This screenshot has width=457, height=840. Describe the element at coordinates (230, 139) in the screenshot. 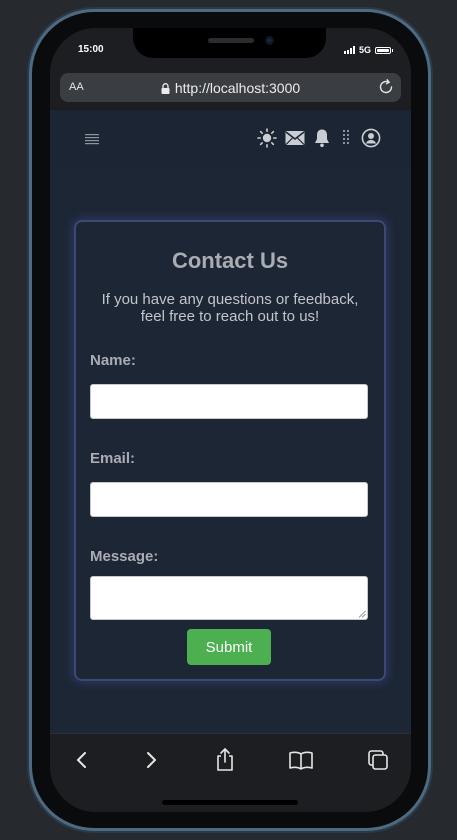

I see `app-header` at that location.